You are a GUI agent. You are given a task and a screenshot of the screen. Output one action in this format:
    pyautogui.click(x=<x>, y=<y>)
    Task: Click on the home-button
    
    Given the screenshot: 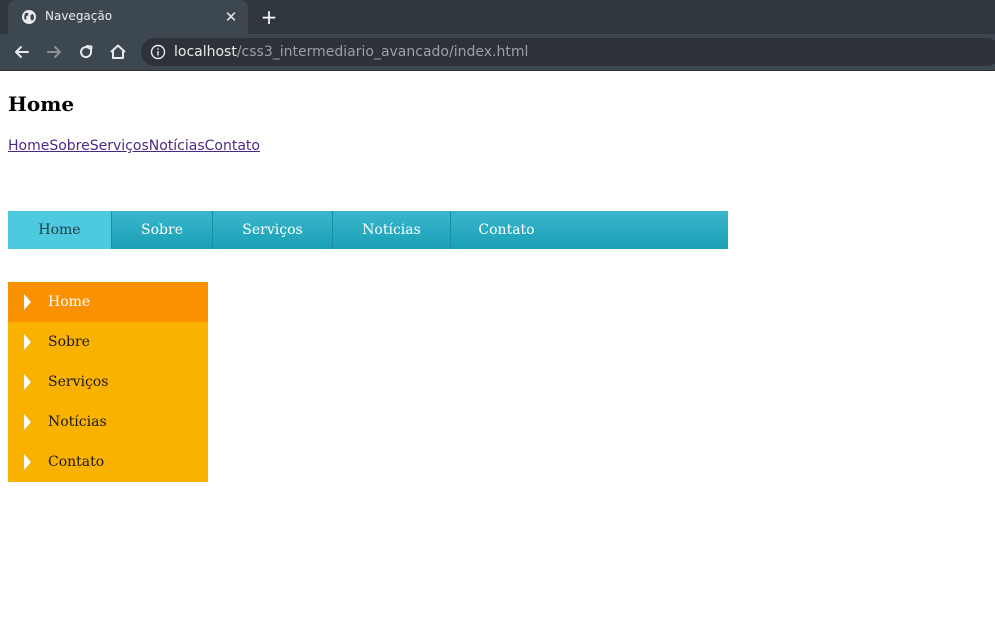 What is the action you would take?
    pyautogui.click(x=118, y=52)
    